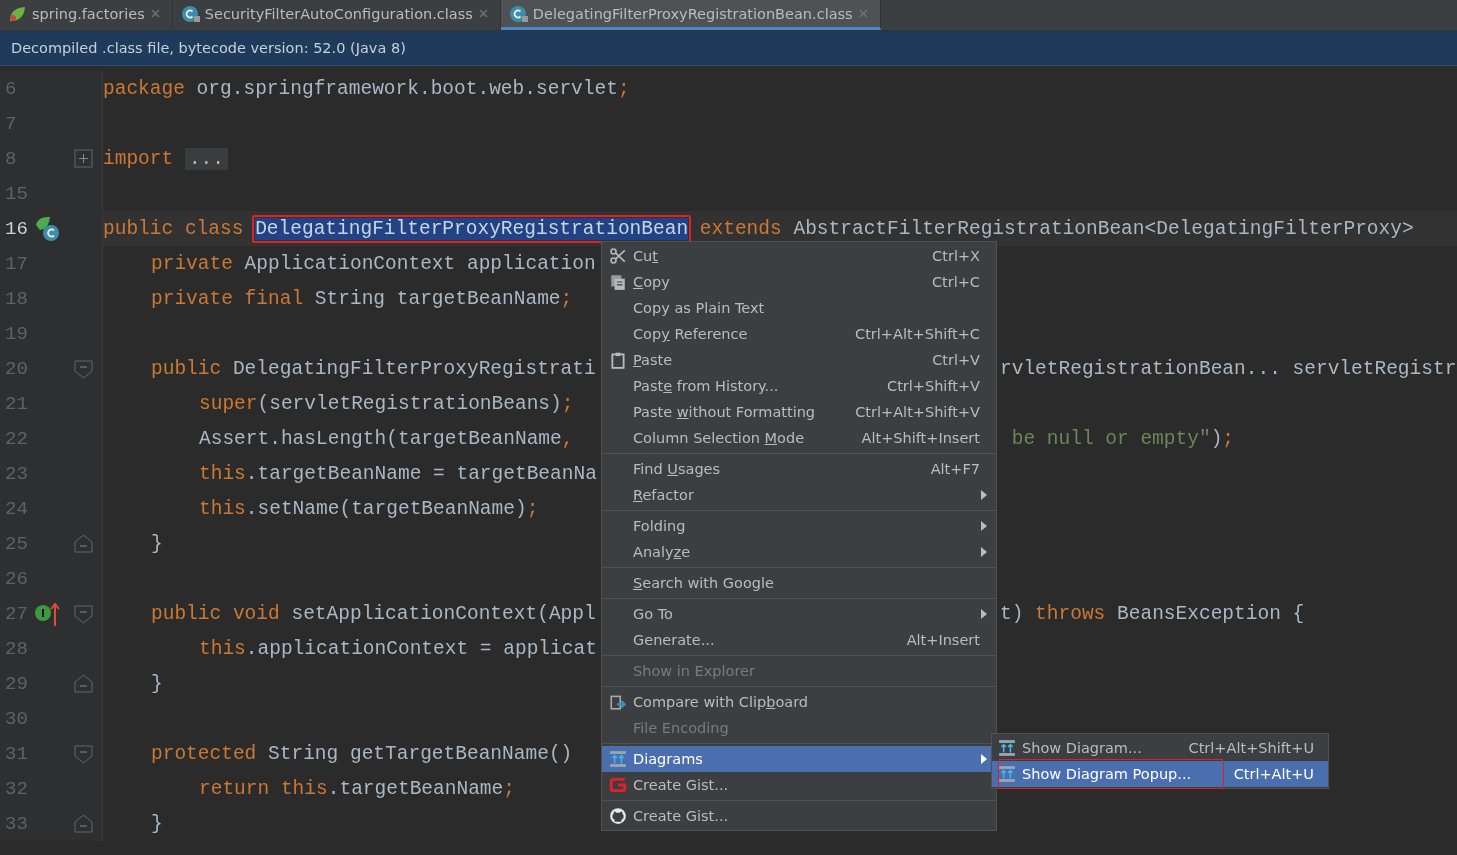 The height and width of the screenshot is (855, 1457). What do you see at coordinates (263, 788) in the screenshot?
I see `code-token: return this` at bounding box center [263, 788].